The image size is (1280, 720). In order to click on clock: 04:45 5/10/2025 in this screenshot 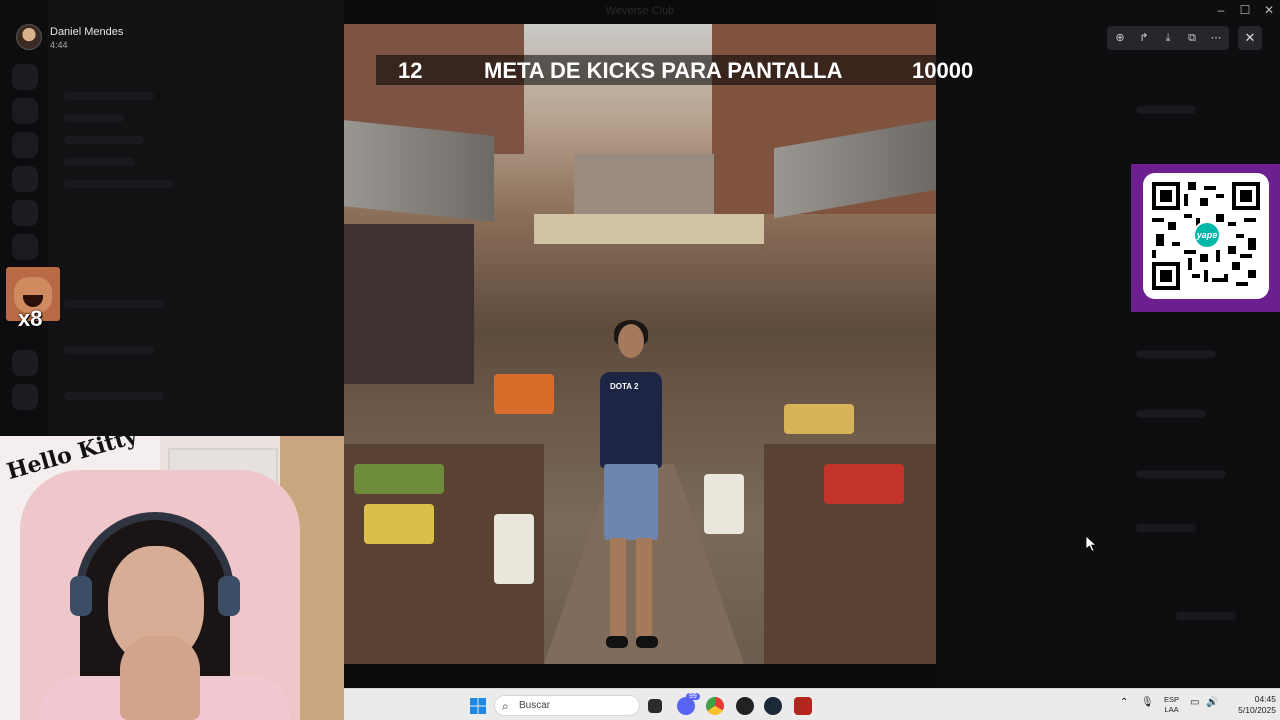, I will do `click(1249, 705)`.